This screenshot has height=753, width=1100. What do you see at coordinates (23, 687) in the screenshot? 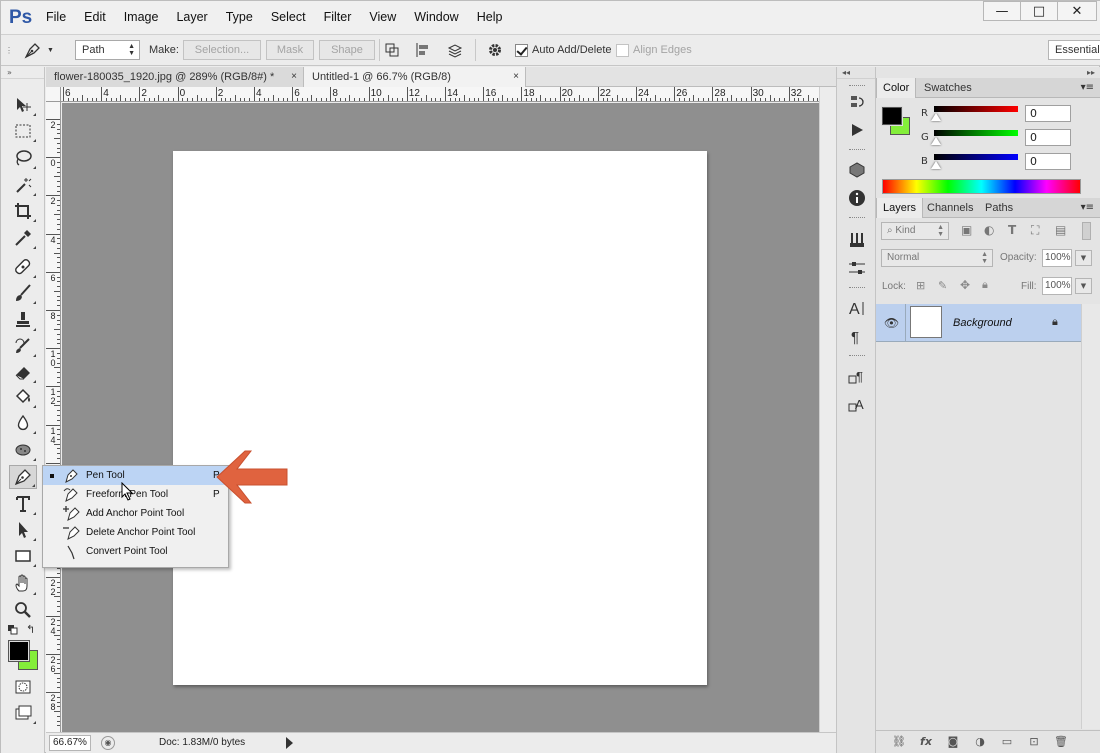
I see `quick-mask-button` at bounding box center [23, 687].